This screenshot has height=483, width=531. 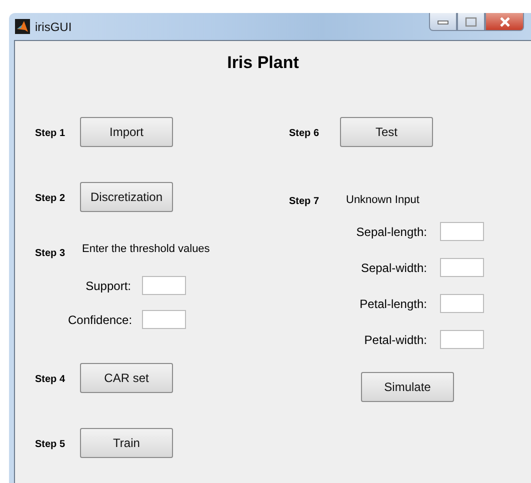 What do you see at coordinates (146, 249) in the screenshot?
I see `instruction-text: Enter the threshold values` at bounding box center [146, 249].